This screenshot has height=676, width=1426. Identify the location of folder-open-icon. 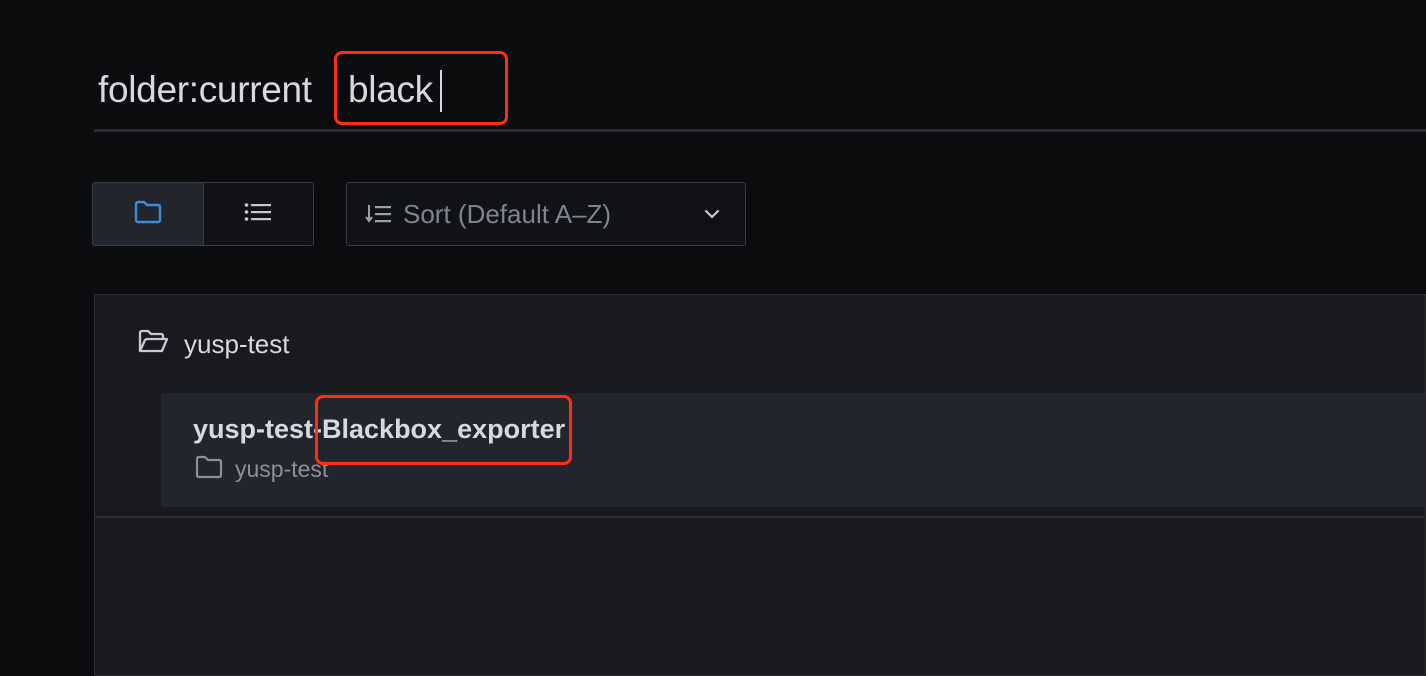
(153, 344).